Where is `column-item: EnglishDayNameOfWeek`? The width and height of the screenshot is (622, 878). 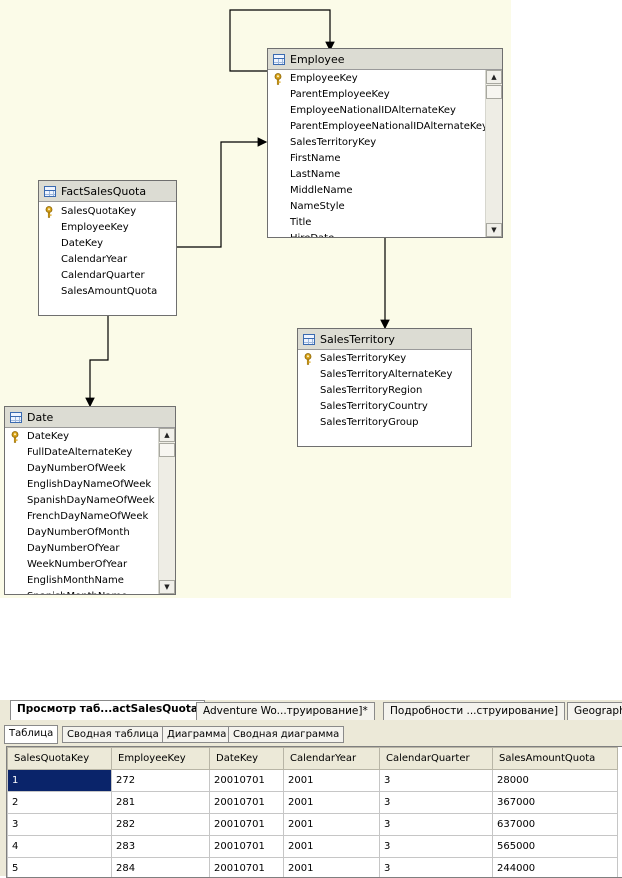
column-item: EnglishDayNameOfWeek is located at coordinates (90, 485).